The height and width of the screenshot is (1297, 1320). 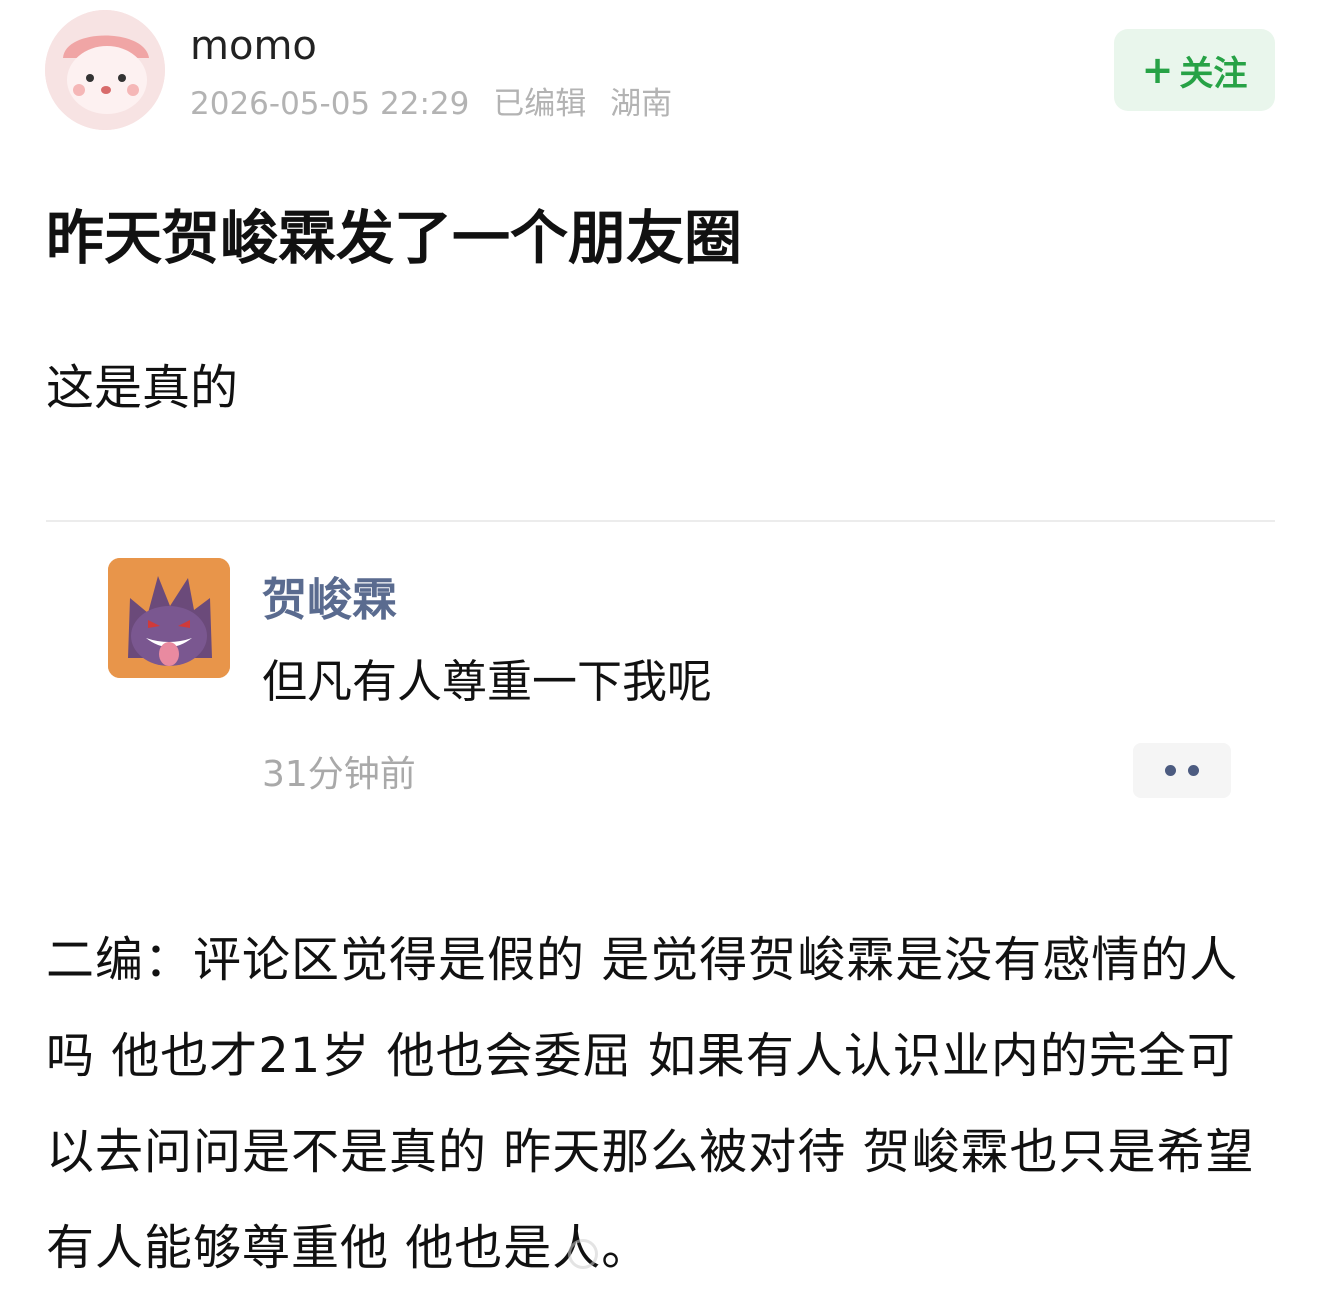 I want to click on moment-avatar, so click(x=169, y=618).